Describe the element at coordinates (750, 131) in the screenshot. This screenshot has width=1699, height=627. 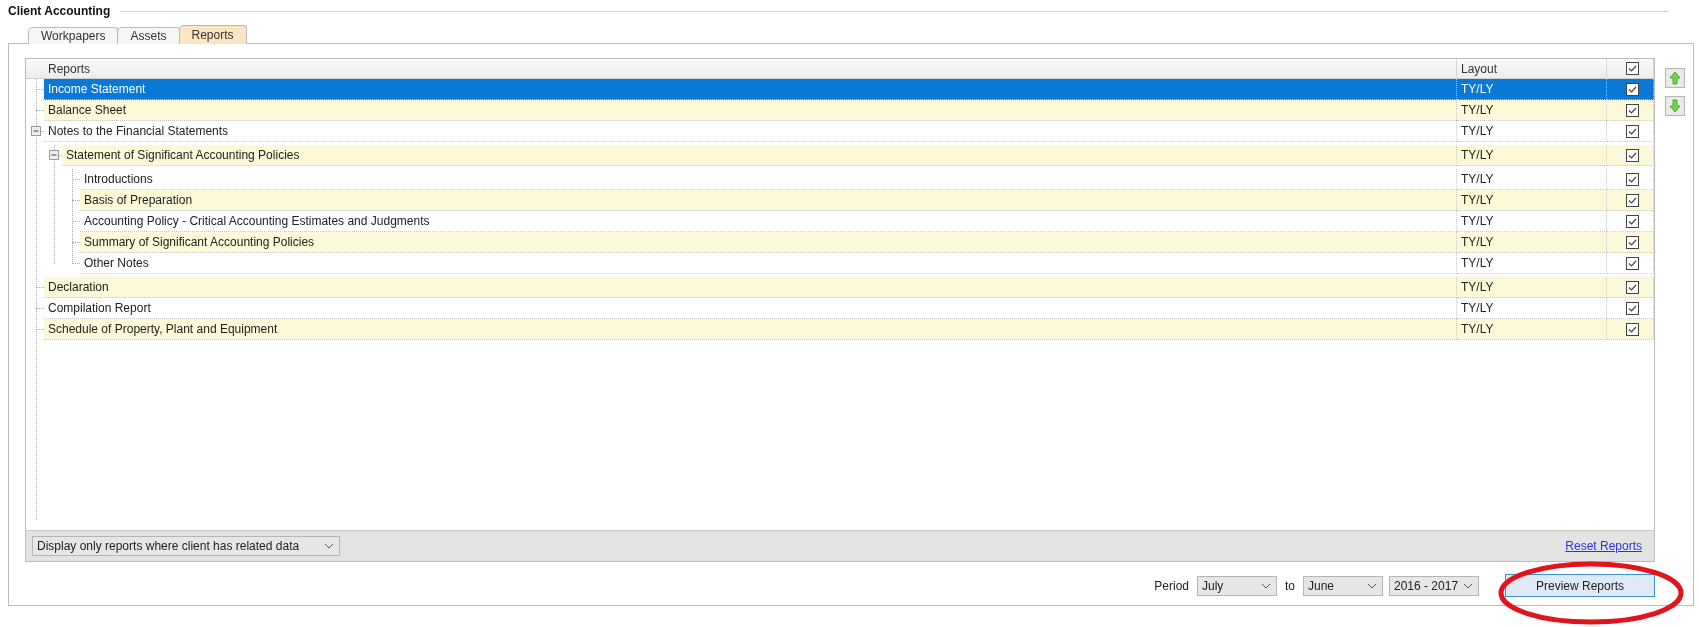
I see `report-name: Notes to the Financial Statements` at that location.